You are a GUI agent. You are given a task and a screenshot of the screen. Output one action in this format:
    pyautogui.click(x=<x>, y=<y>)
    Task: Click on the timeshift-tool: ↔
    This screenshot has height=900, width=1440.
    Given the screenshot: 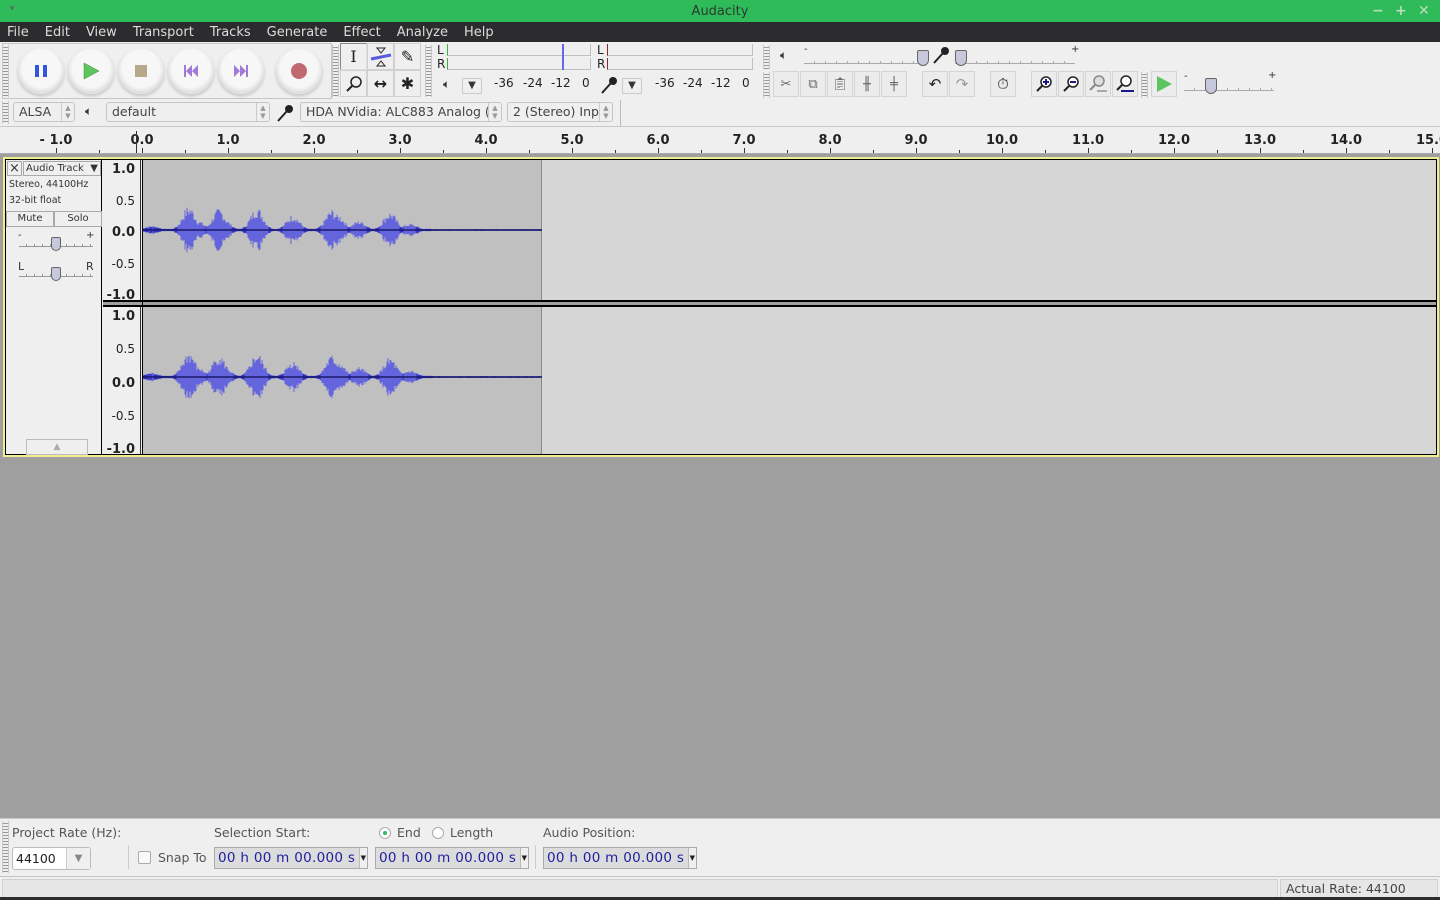 What is the action you would take?
    pyautogui.click(x=380, y=83)
    